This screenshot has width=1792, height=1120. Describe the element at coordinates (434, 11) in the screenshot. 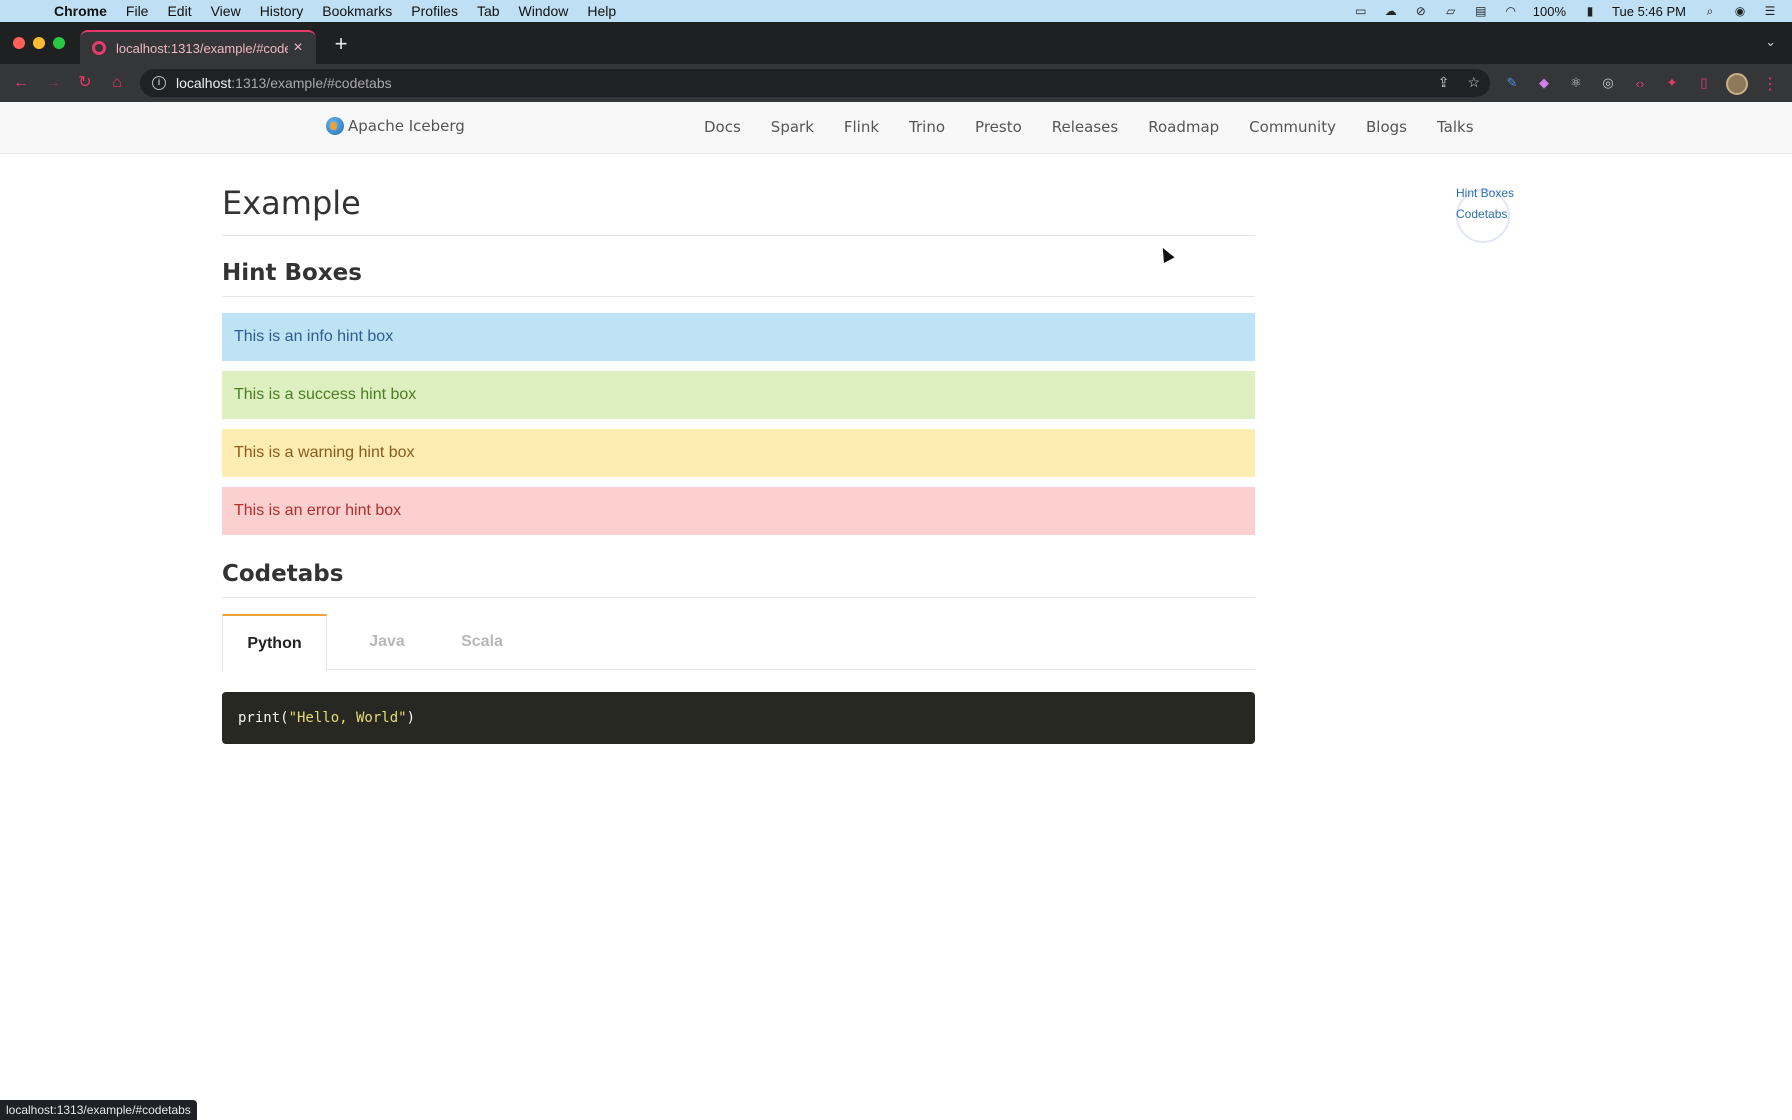

I see `menu-profiles: Profiles` at that location.